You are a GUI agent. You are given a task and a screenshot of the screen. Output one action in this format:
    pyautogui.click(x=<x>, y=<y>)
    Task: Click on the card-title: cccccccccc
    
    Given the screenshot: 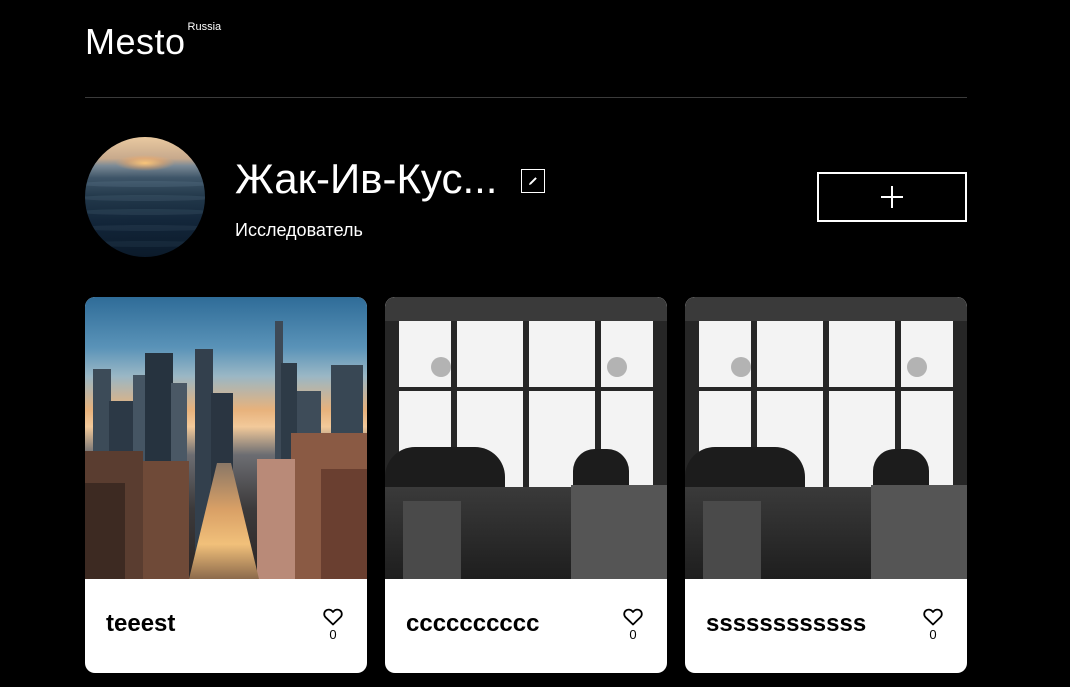 What is the action you would take?
    pyautogui.click(x=473, y=623)
    